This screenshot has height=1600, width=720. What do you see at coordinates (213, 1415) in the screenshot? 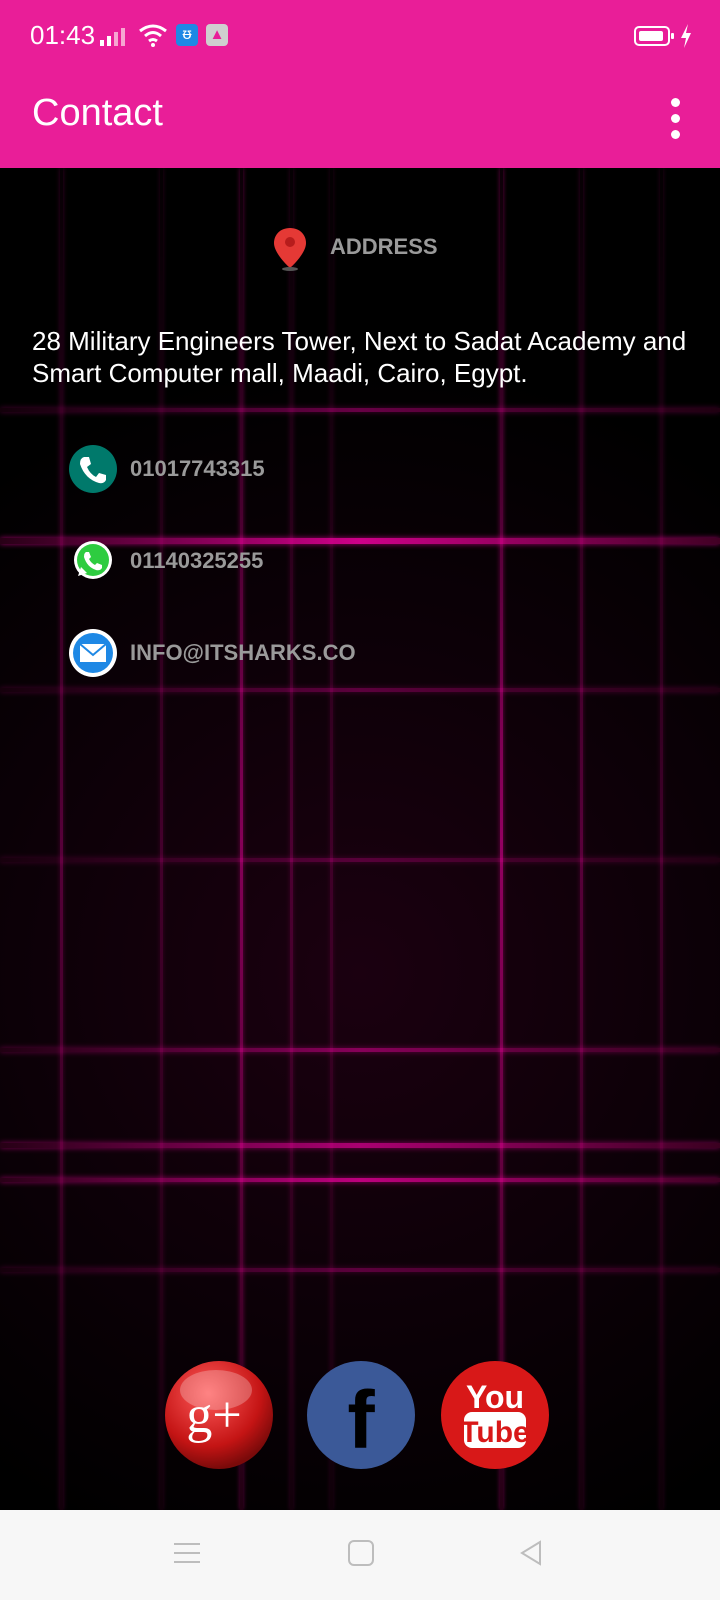
I see `google-plus-label: g+` at bounding box center [213, 1415].